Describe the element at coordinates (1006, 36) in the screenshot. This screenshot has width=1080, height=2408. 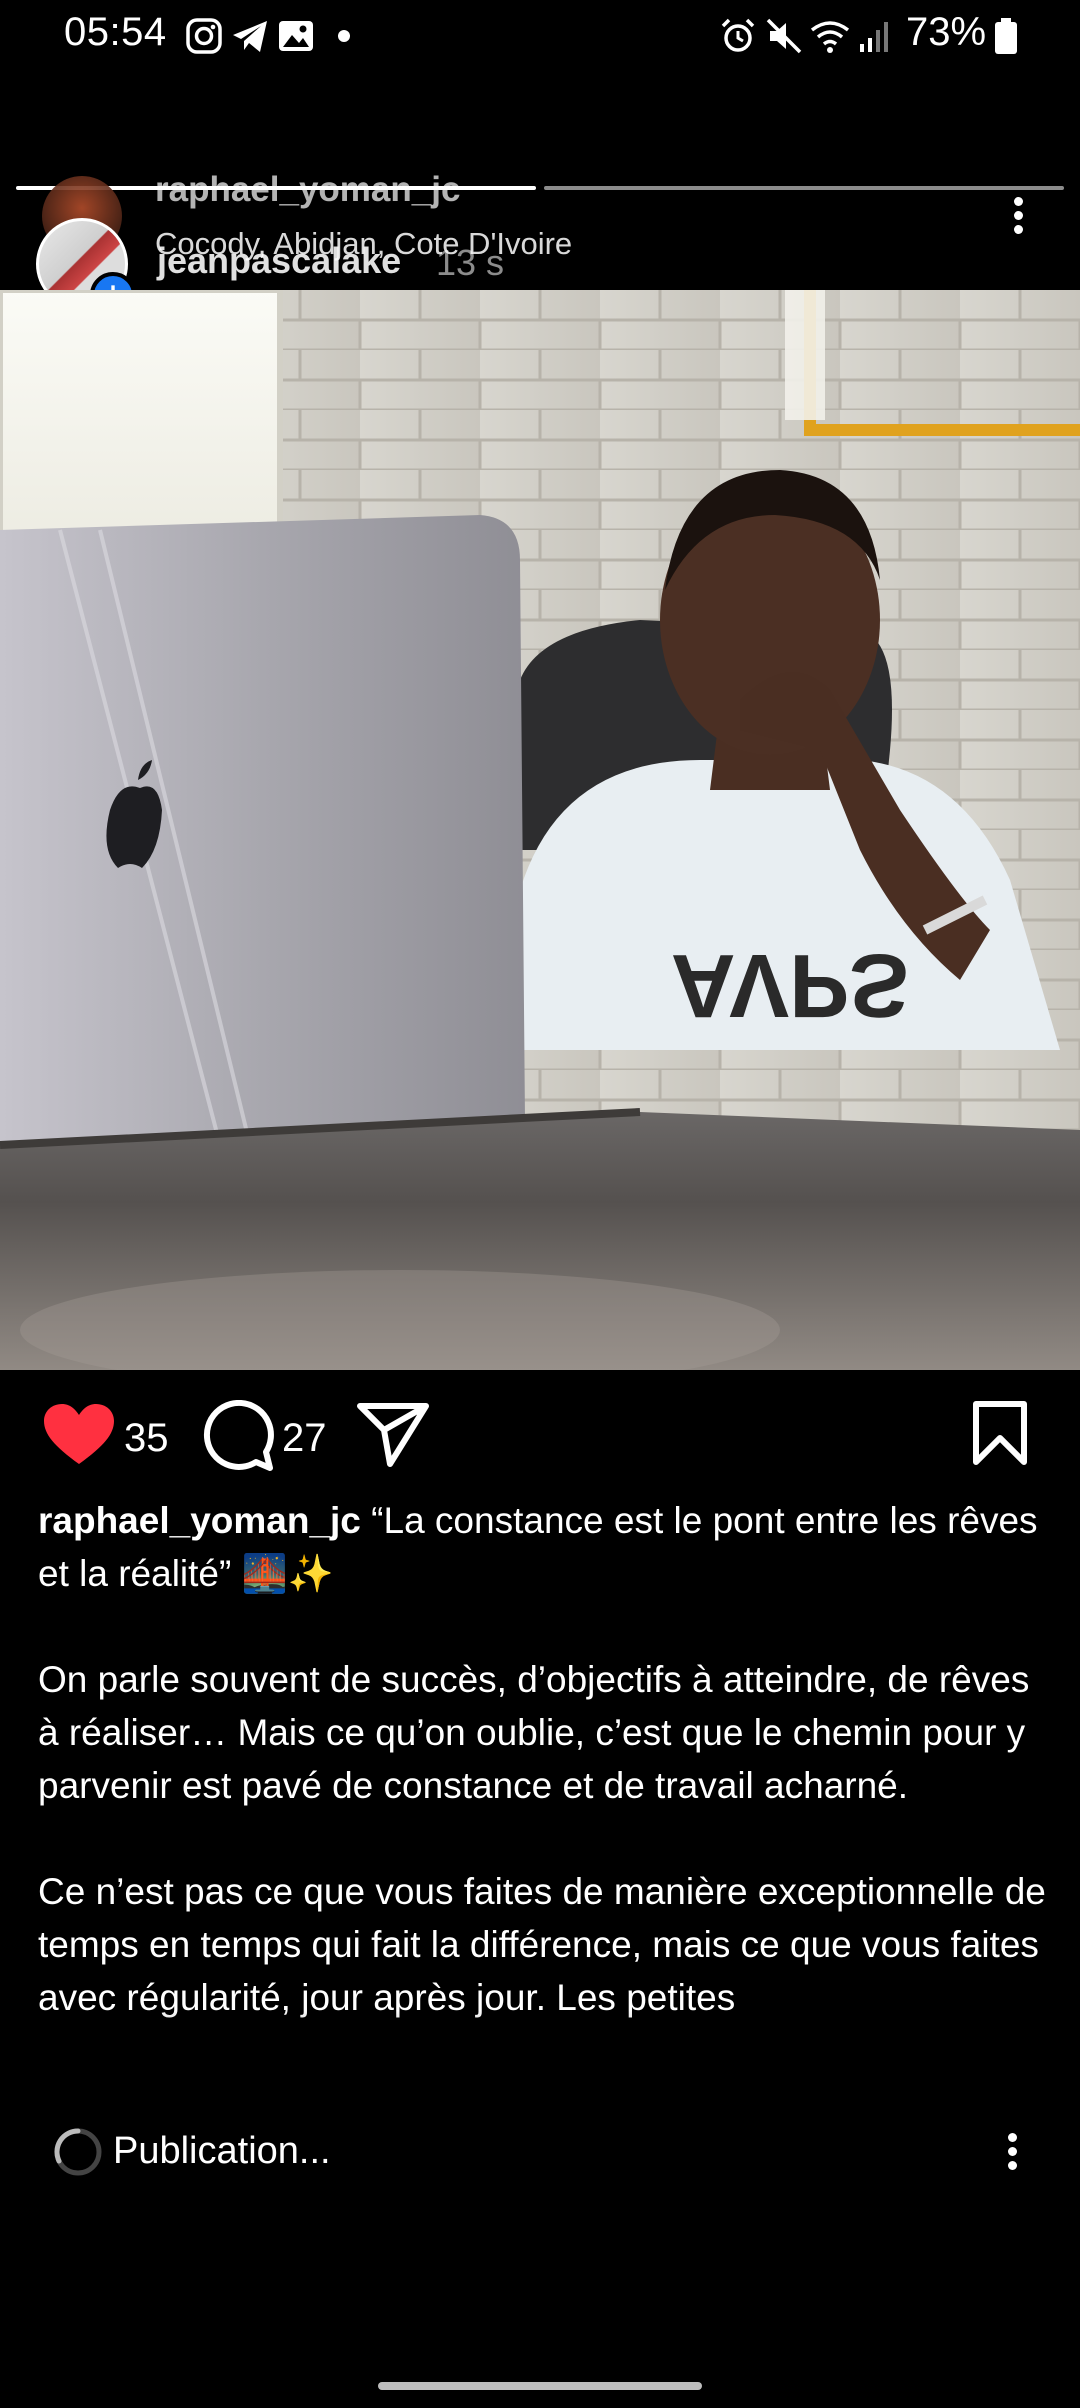
I see `battery-icon` at that location.